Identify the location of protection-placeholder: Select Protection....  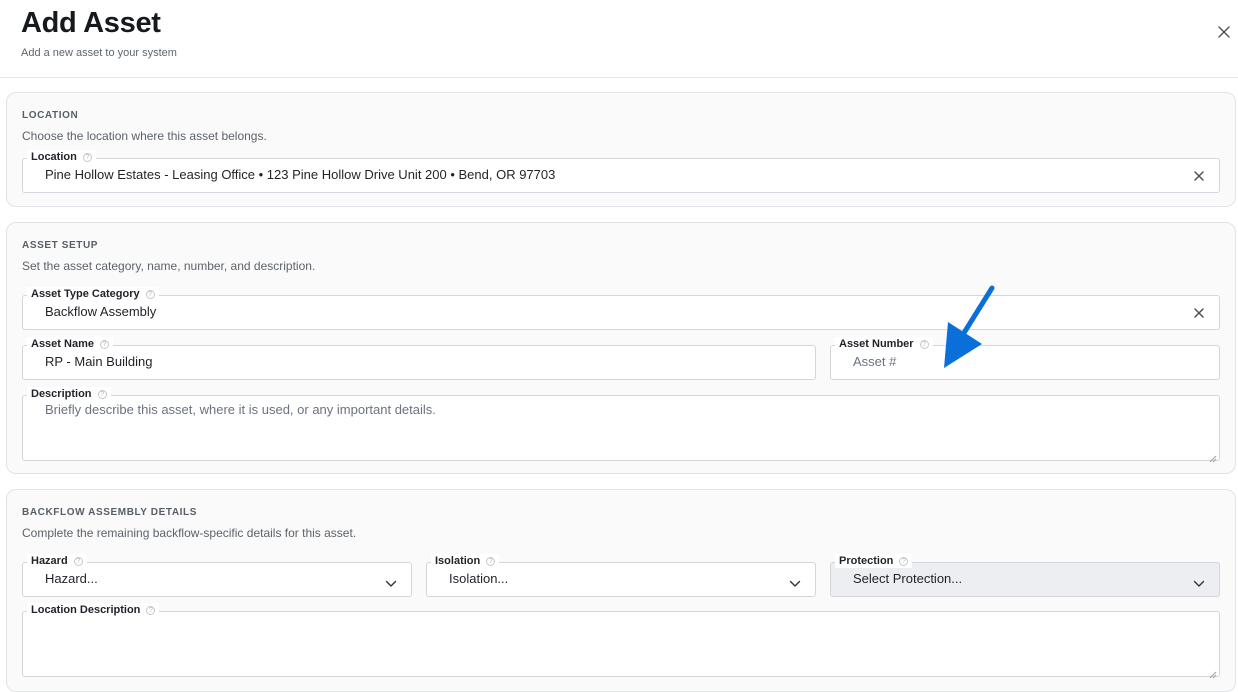
(908, 578).